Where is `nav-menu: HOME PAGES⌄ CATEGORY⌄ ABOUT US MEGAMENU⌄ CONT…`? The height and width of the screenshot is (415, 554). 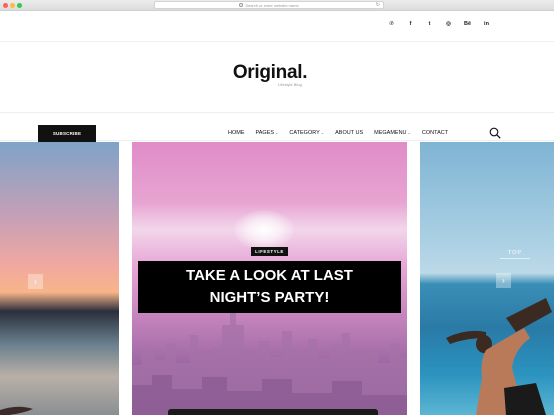
nav-menu: HOME PAGES⌄ CATEGORY⌄ ABOUT US MEGAMENU⌄ CONT… is located at coordinates (343, 133).